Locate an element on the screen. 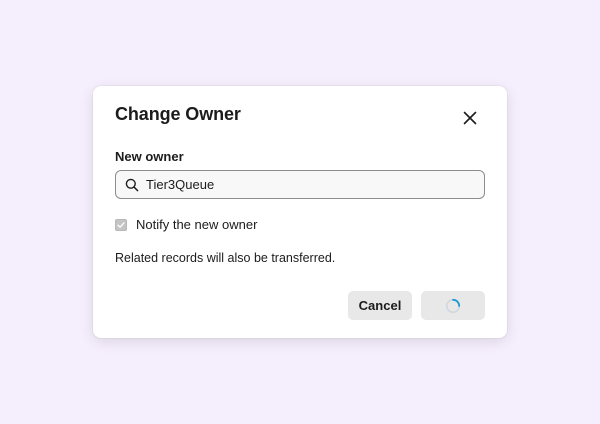  change-owner-submit-button is located at coordinates (453, 305).